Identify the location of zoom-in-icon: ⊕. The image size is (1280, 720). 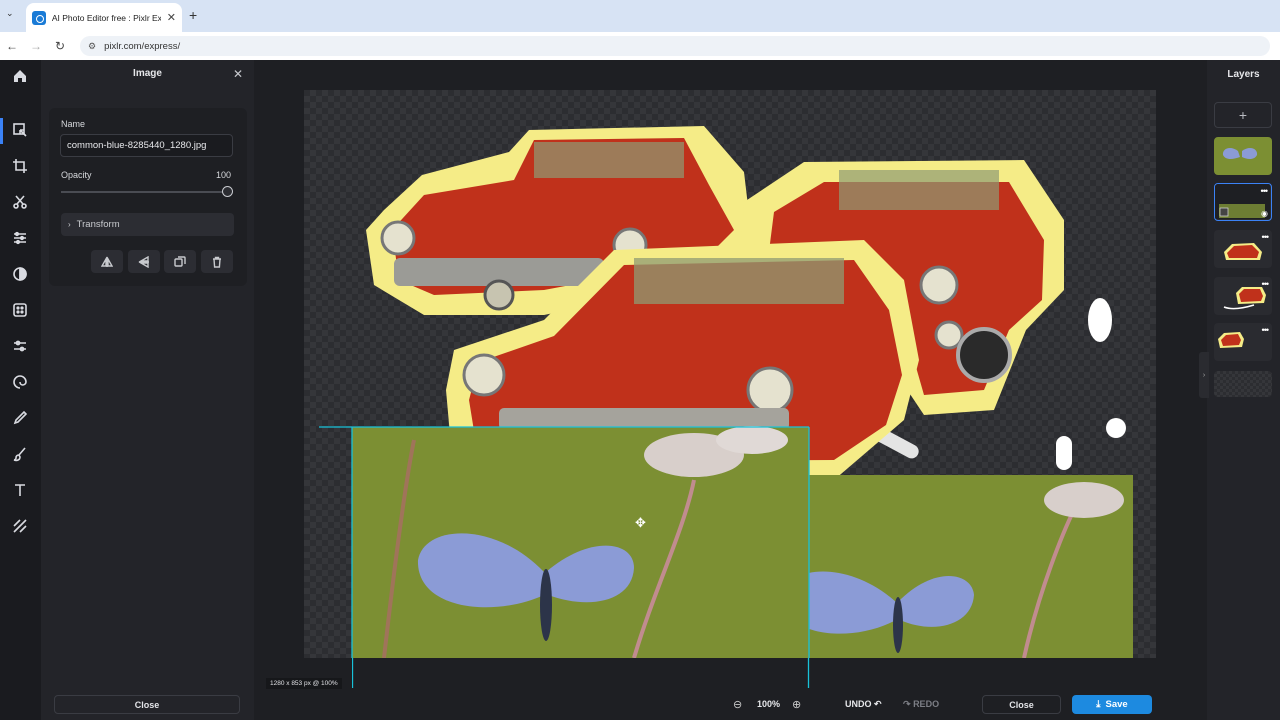
(796, 704).